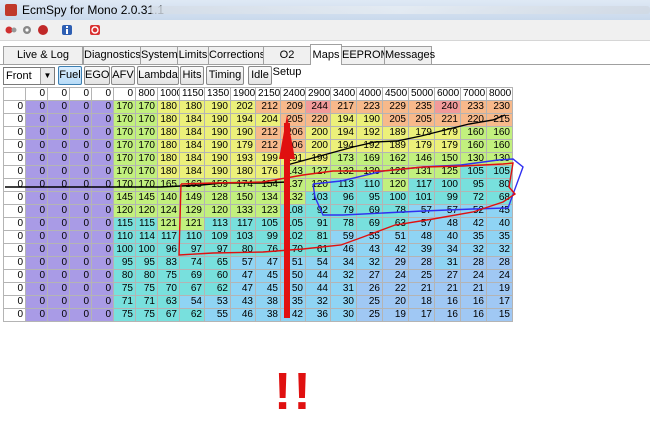  Describe the element at coordinates (395, 224) in the screenshot. I see `map-cell: 63` at that location.